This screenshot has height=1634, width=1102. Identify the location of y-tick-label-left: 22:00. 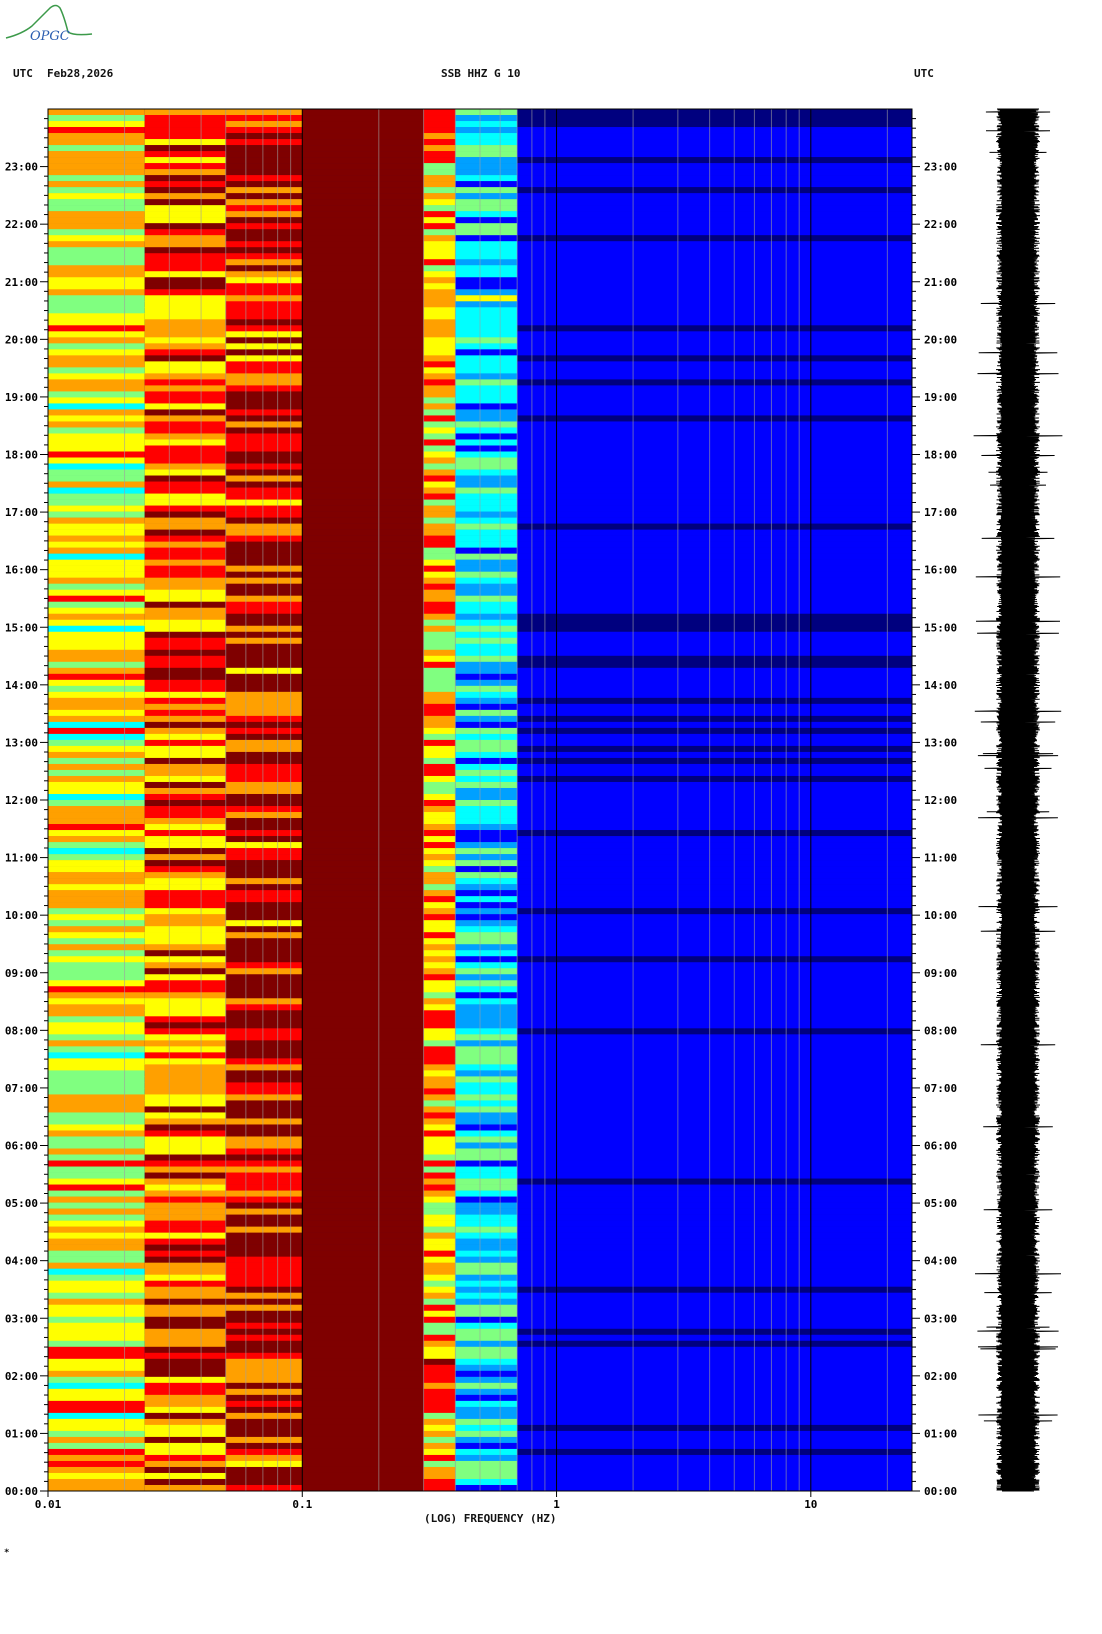
(21, 224).